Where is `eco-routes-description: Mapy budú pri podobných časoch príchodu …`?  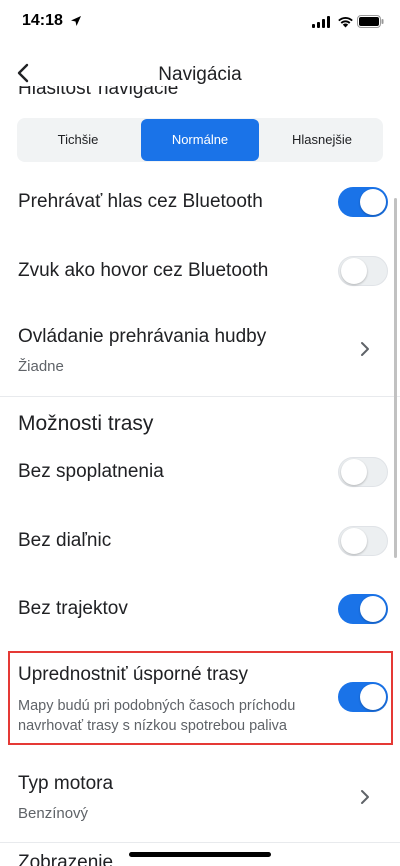
eco-routes-description: Mapy budú pri podobných časoch príchodu … is located at coordinates (157, 716).